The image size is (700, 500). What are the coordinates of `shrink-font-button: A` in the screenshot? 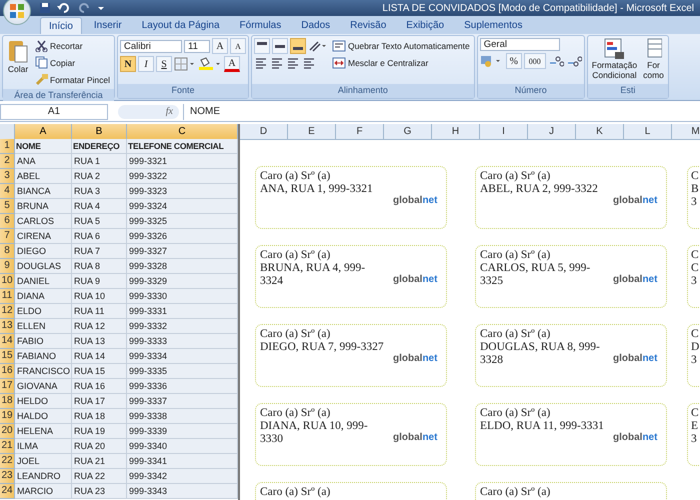 It's located at (238, 46).